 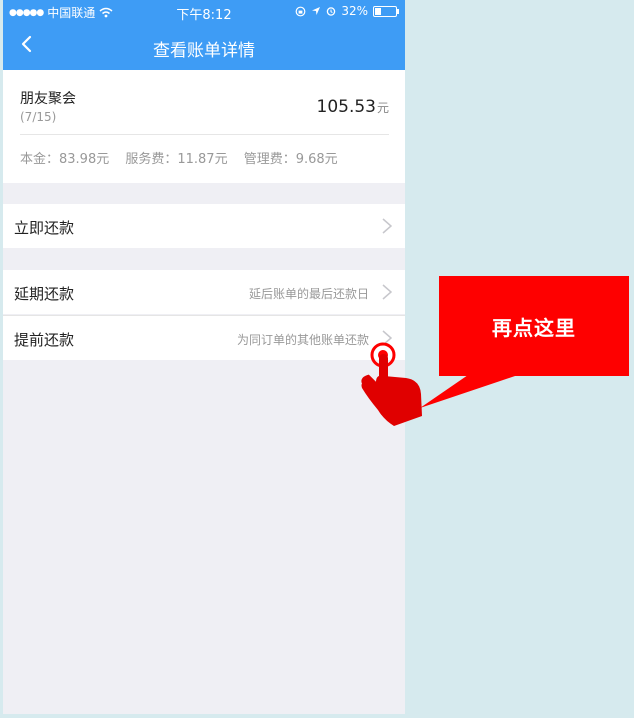 I want to click on pointing-hand-icon, so click(x=391, y=390).